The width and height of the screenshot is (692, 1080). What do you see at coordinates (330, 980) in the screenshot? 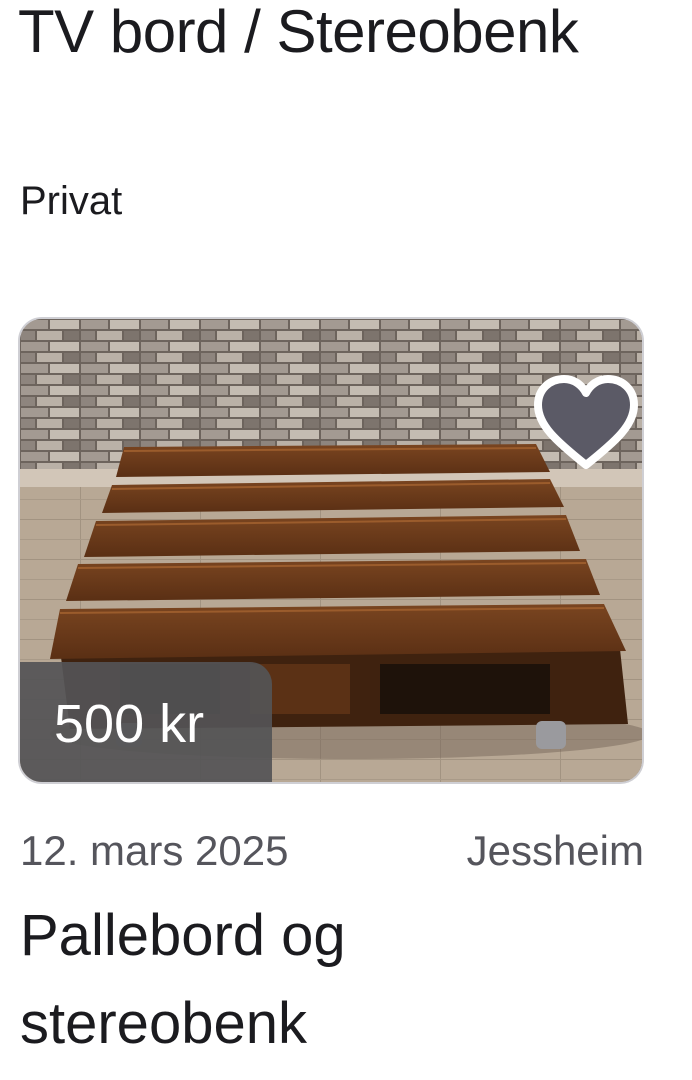
I see `listing-title: Pallebord og stereobenk` at bounding box center [330, 980].